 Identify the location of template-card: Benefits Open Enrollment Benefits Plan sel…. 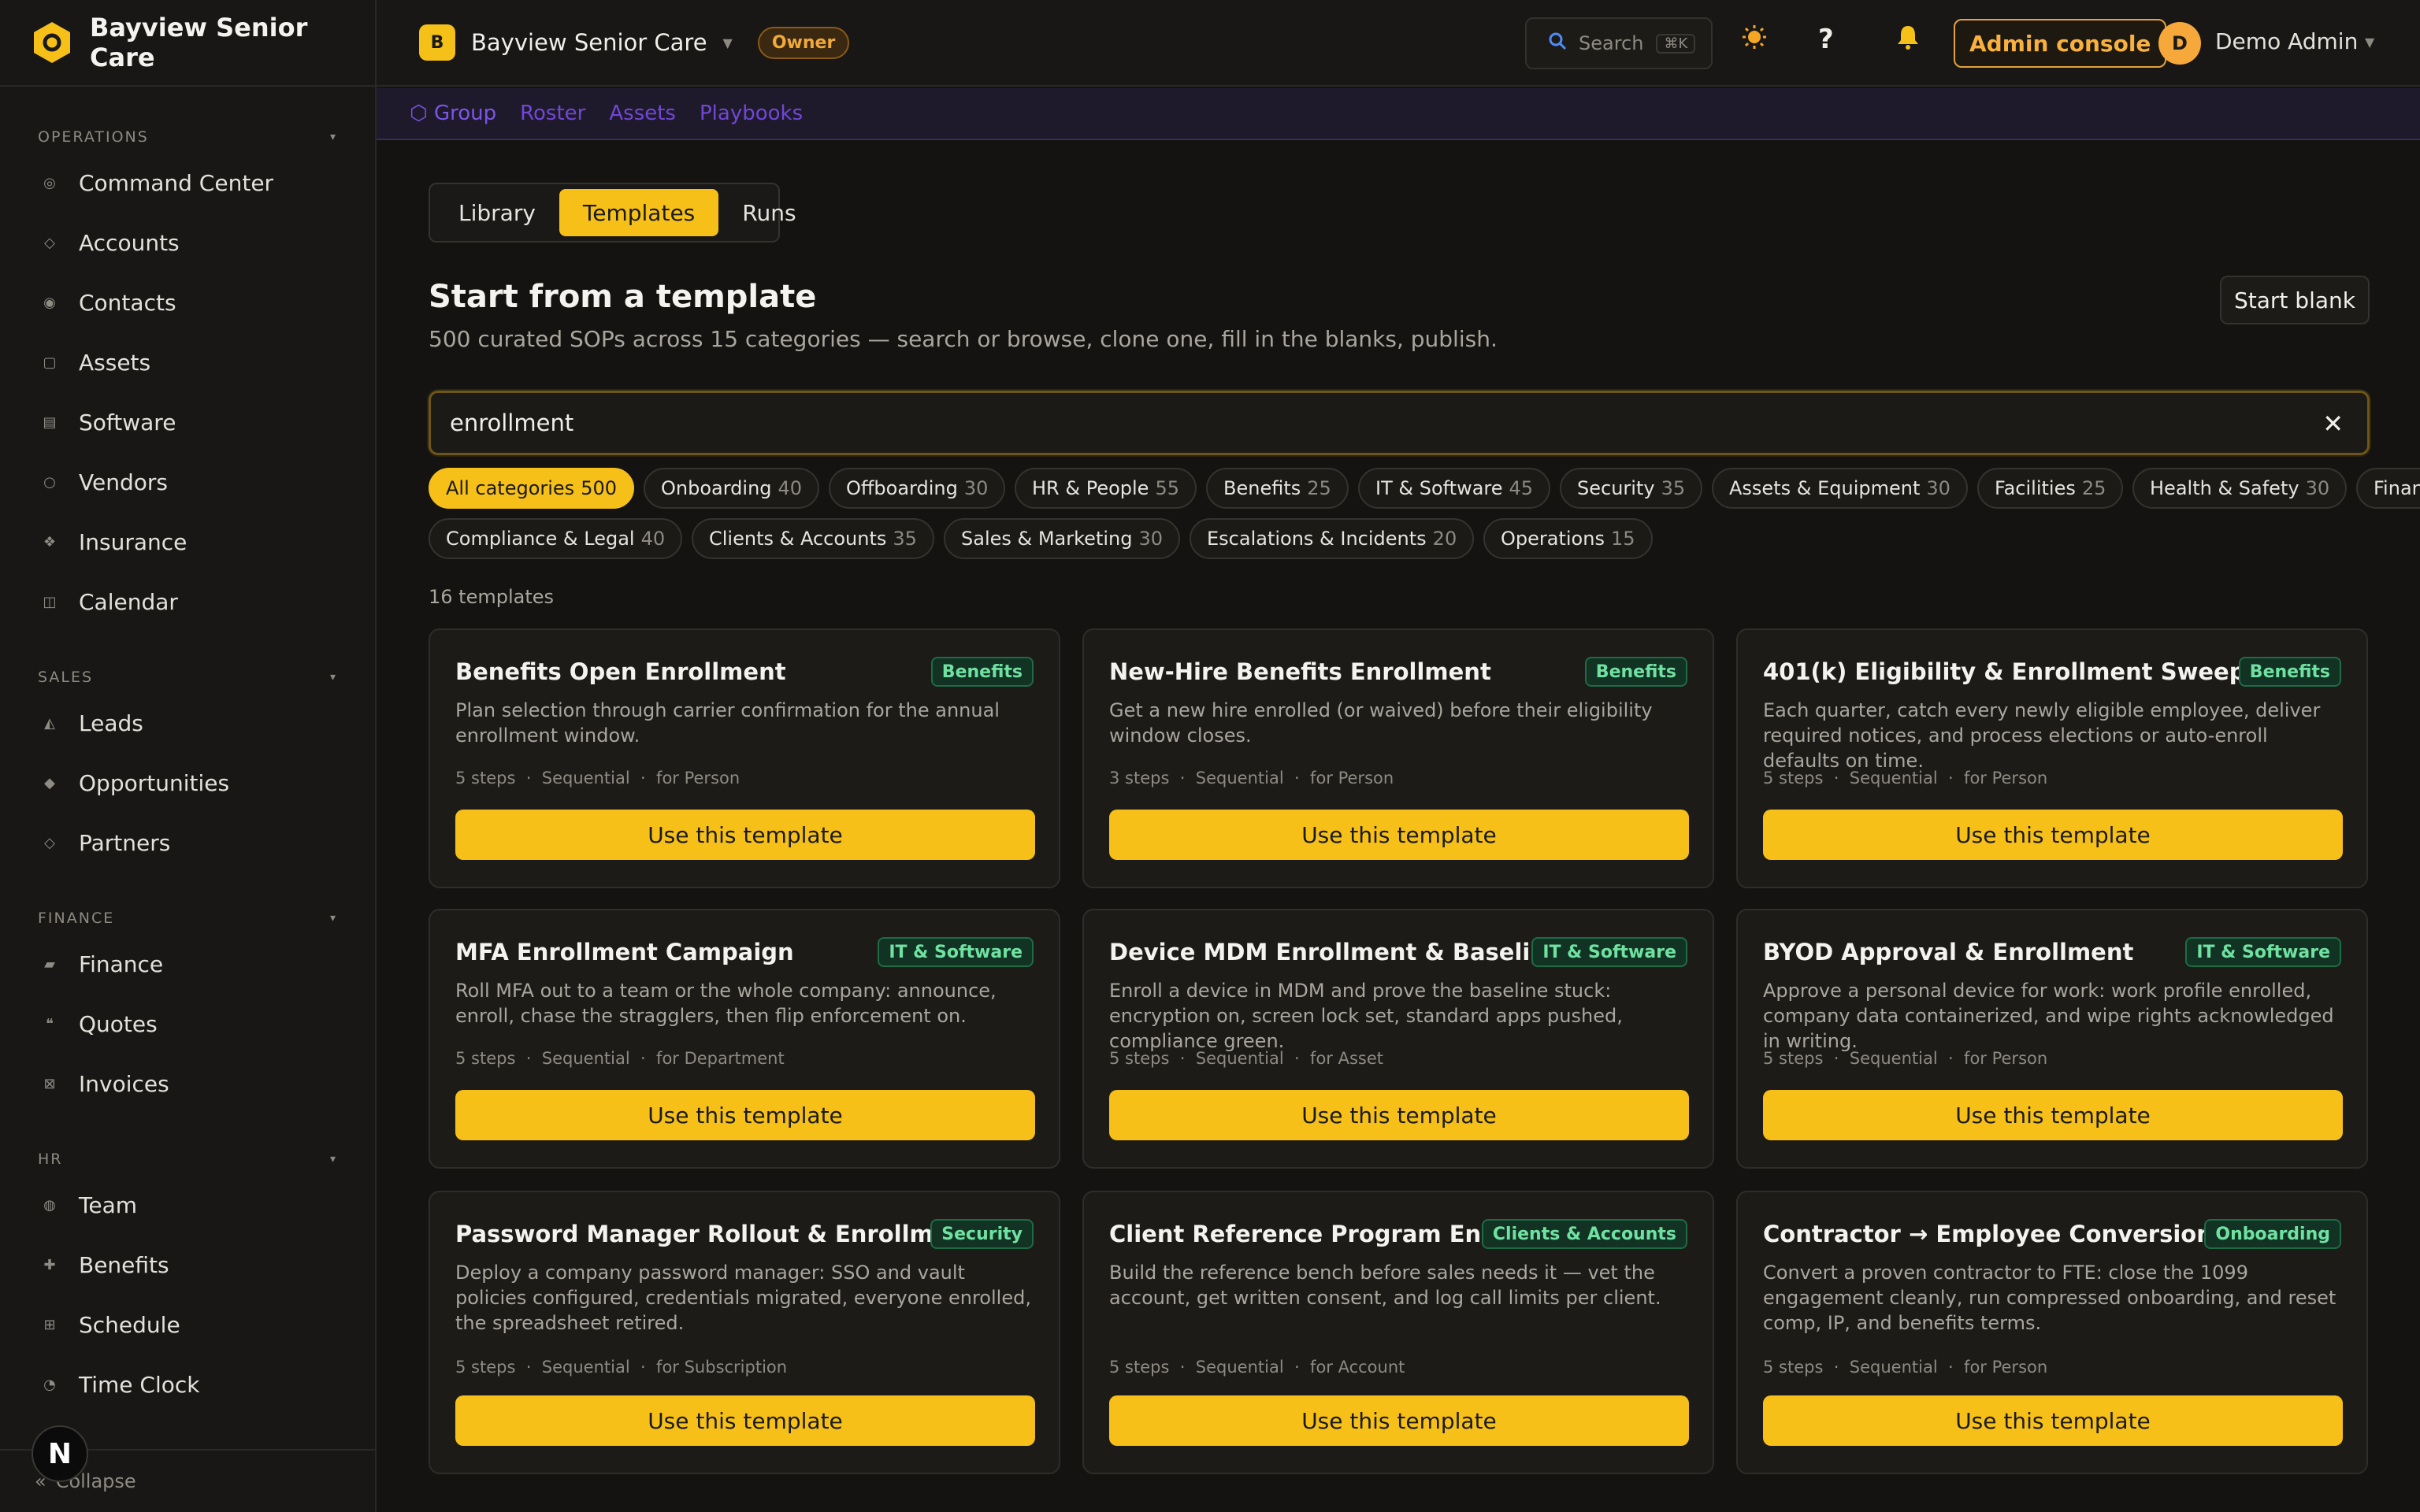
(744, 758).